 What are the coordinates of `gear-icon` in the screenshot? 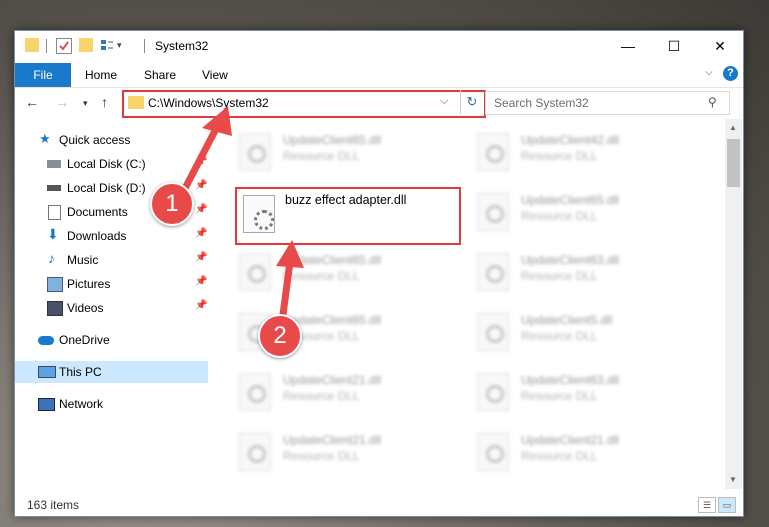 It's located at (264, 220).